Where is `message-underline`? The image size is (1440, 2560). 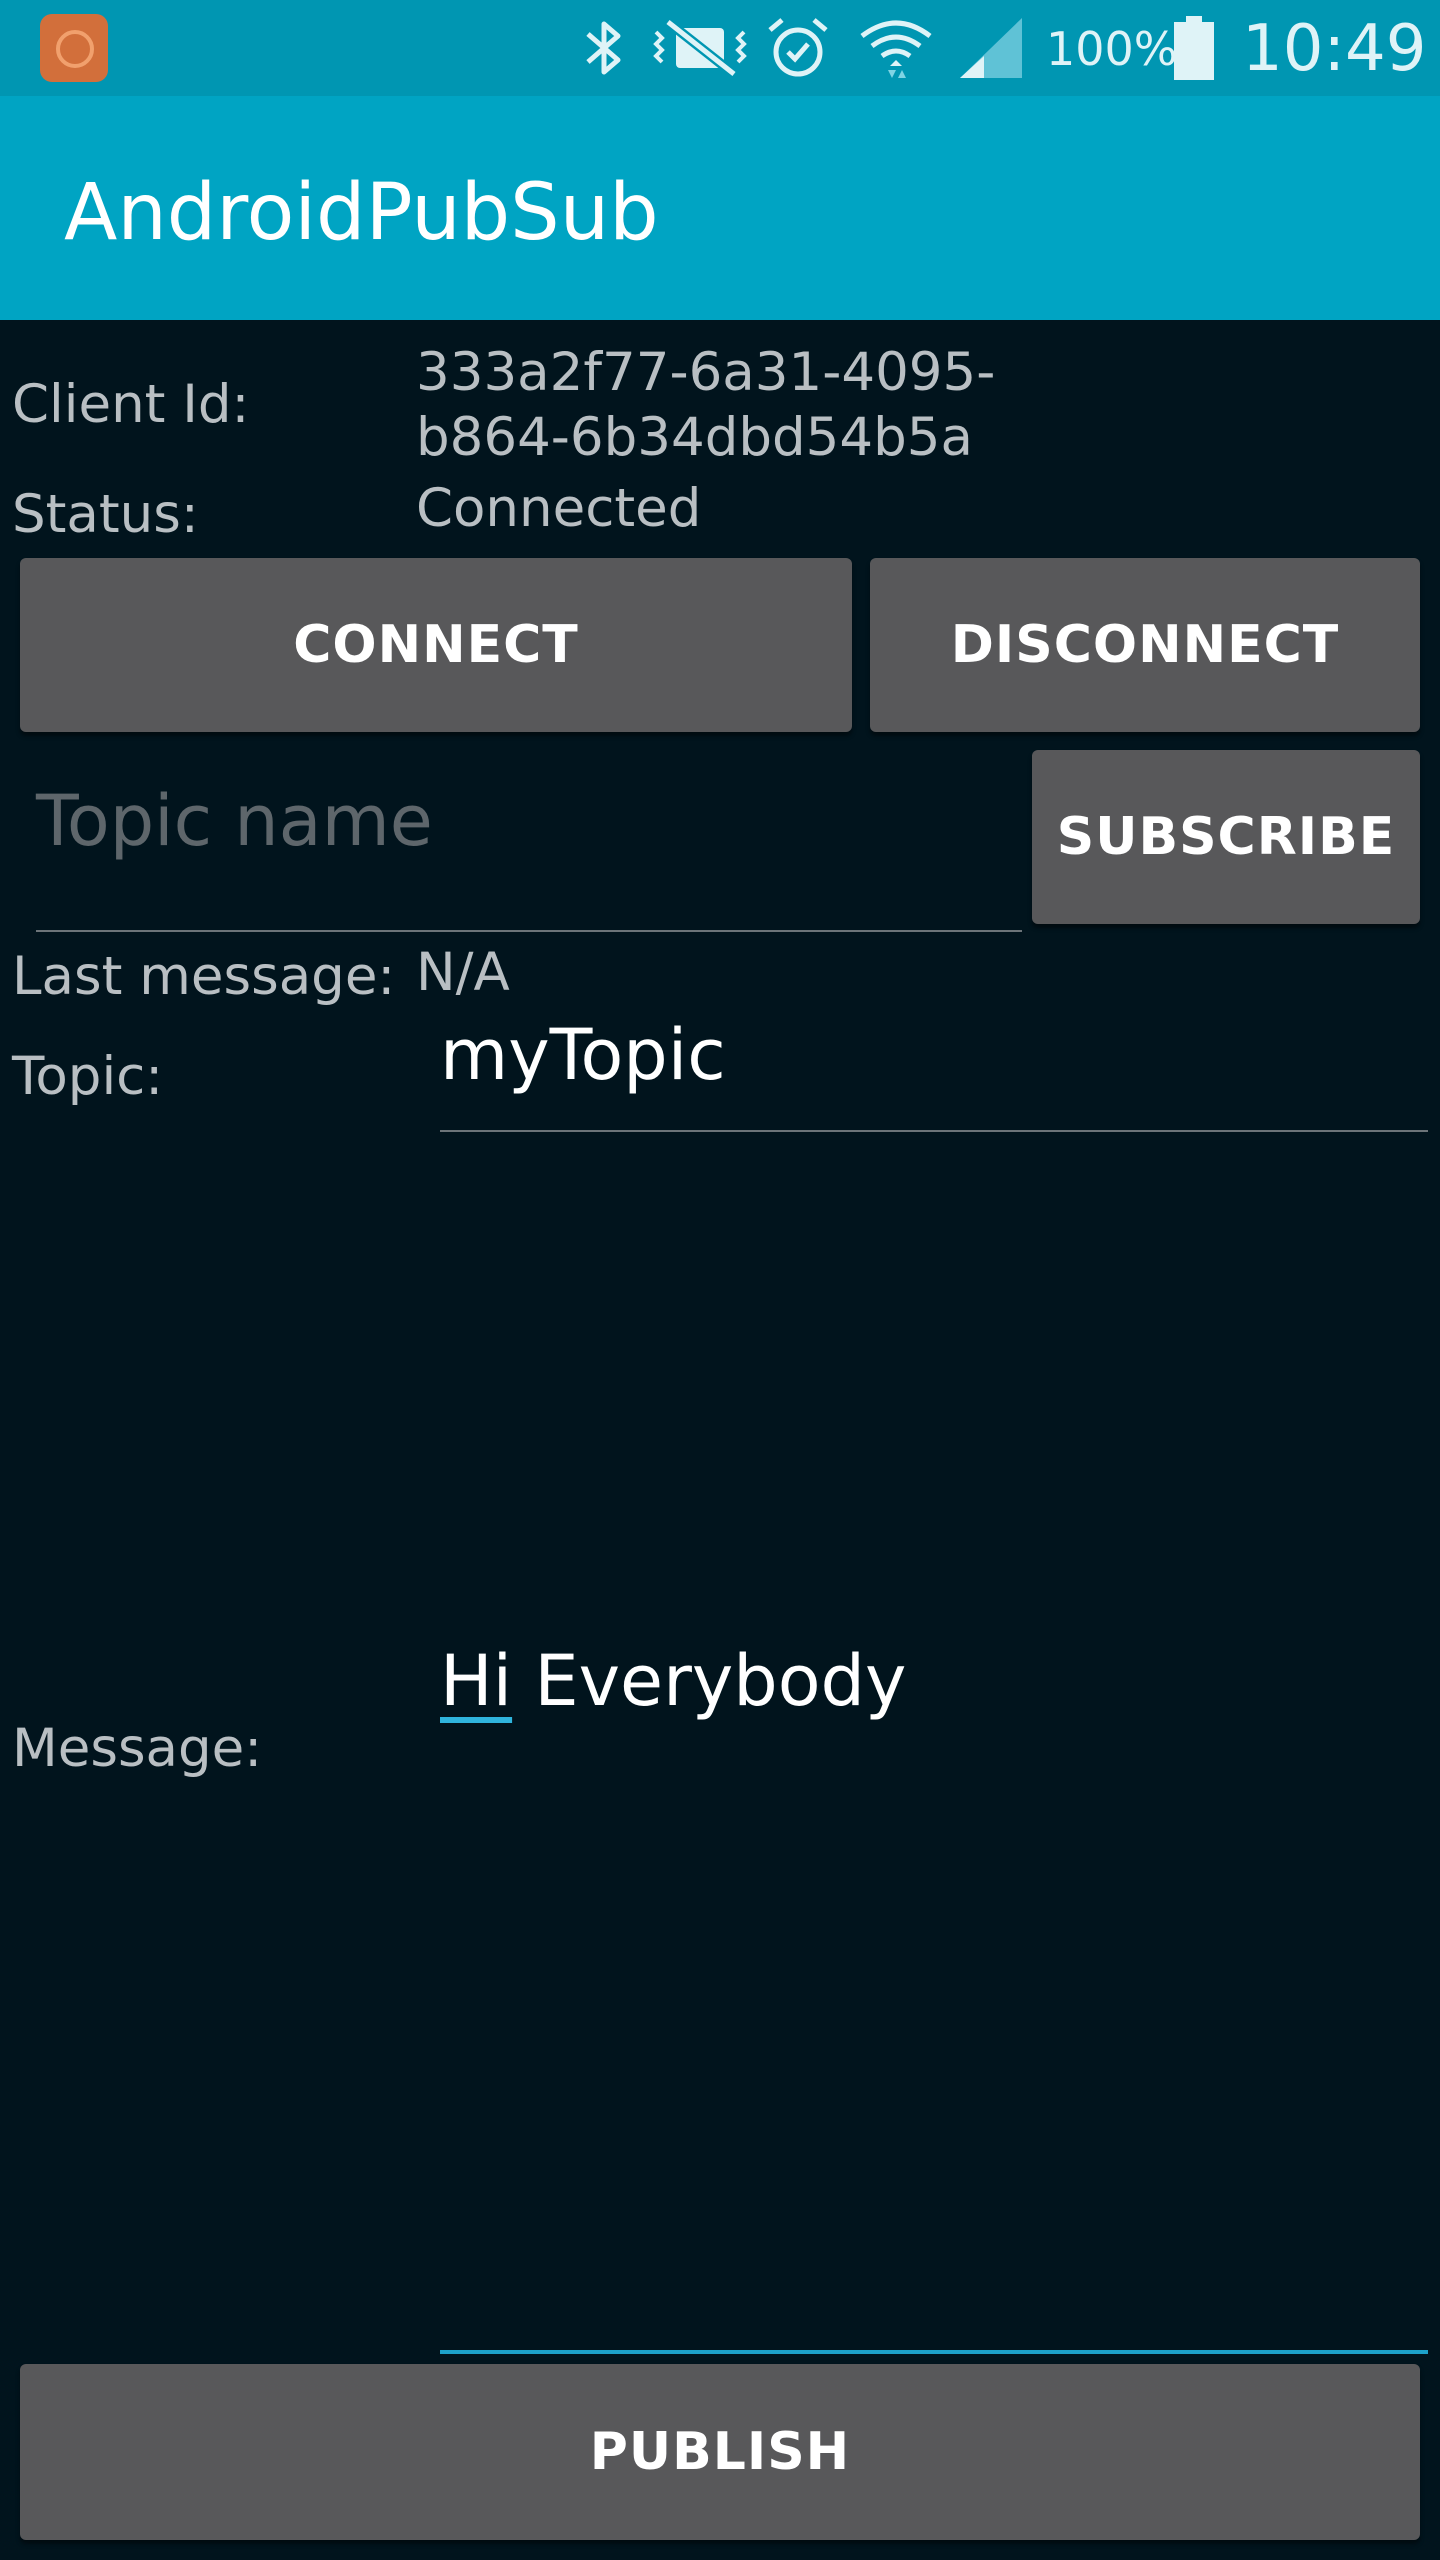
message-underline is located at coordinates (934, 2352).